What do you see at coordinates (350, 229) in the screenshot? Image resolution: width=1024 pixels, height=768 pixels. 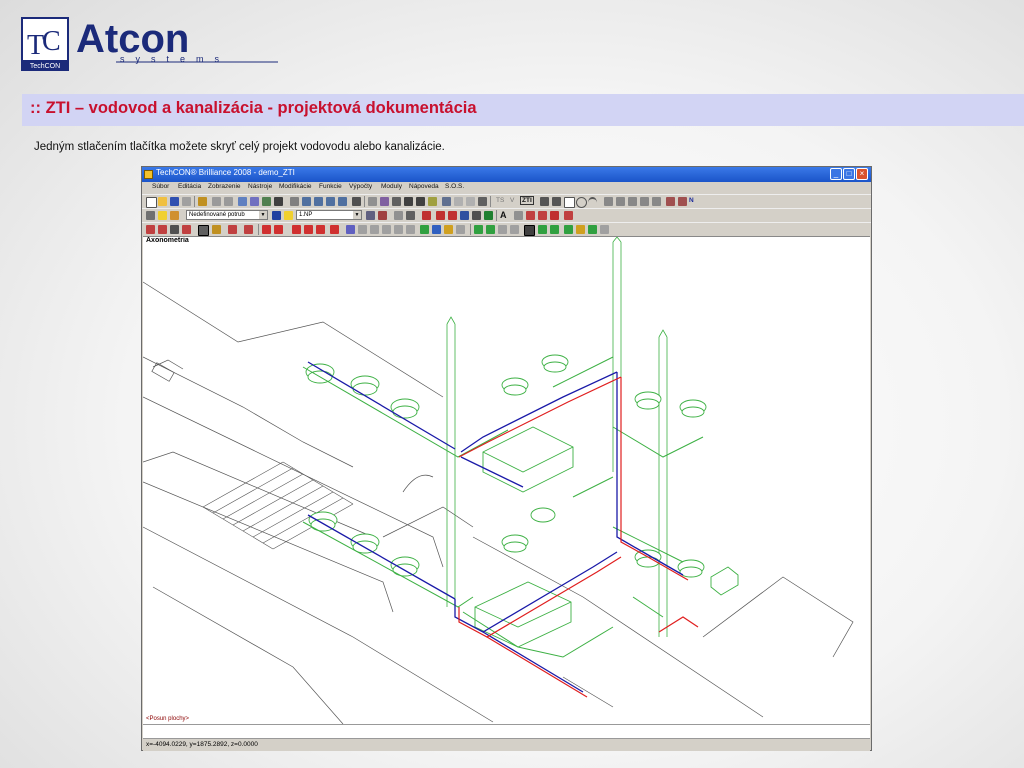 I see `fitting-icon` at bounding box center [350, 229].